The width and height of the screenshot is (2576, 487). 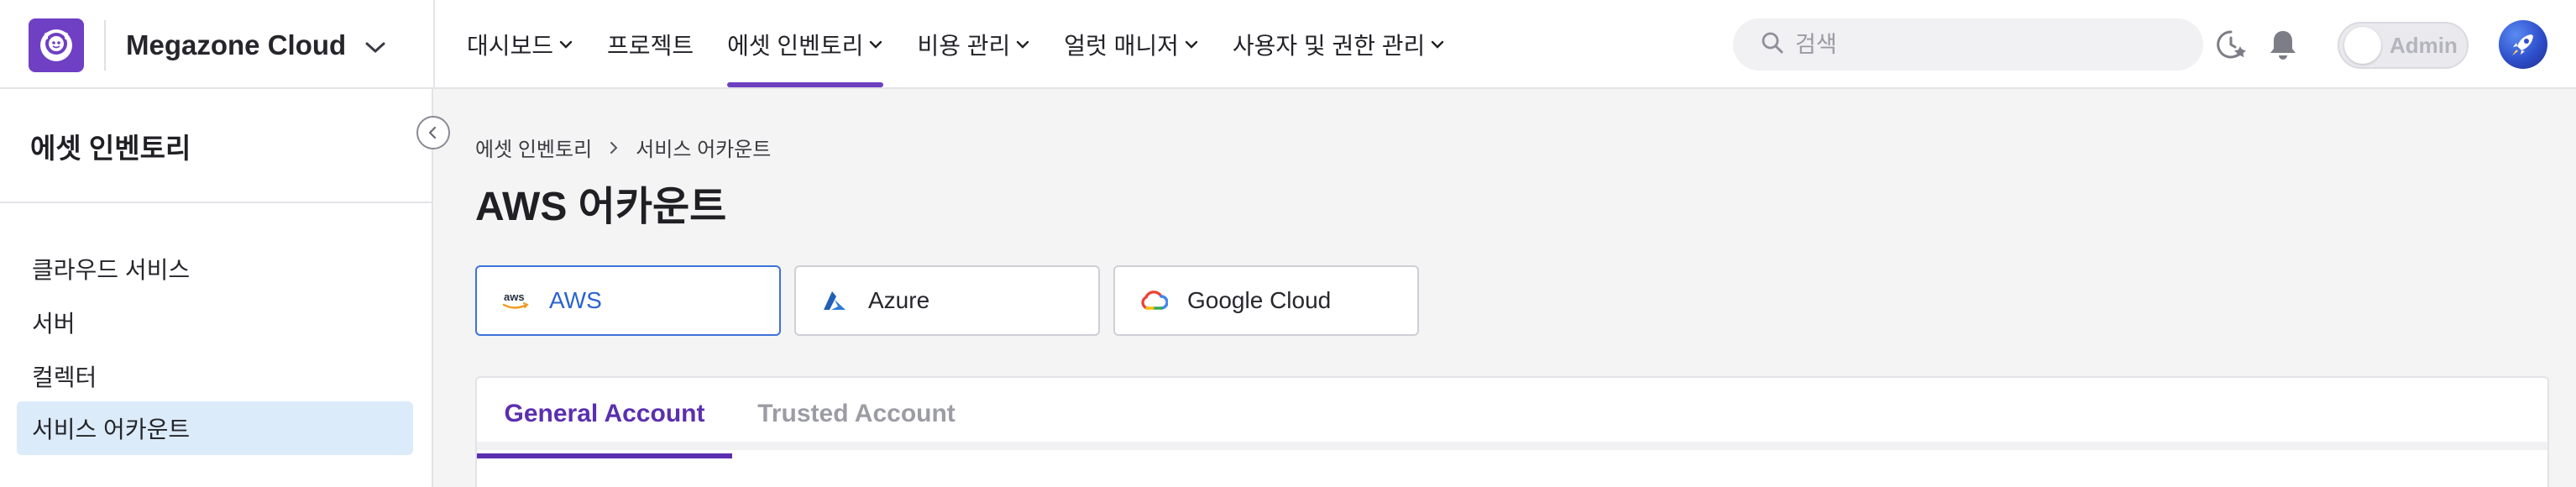 What do you see at coordinates (795, 46) in the screenshot?
I see `menu-asset-inventory-label: 에셋 인벤토리` at bounding box center [795, 46].